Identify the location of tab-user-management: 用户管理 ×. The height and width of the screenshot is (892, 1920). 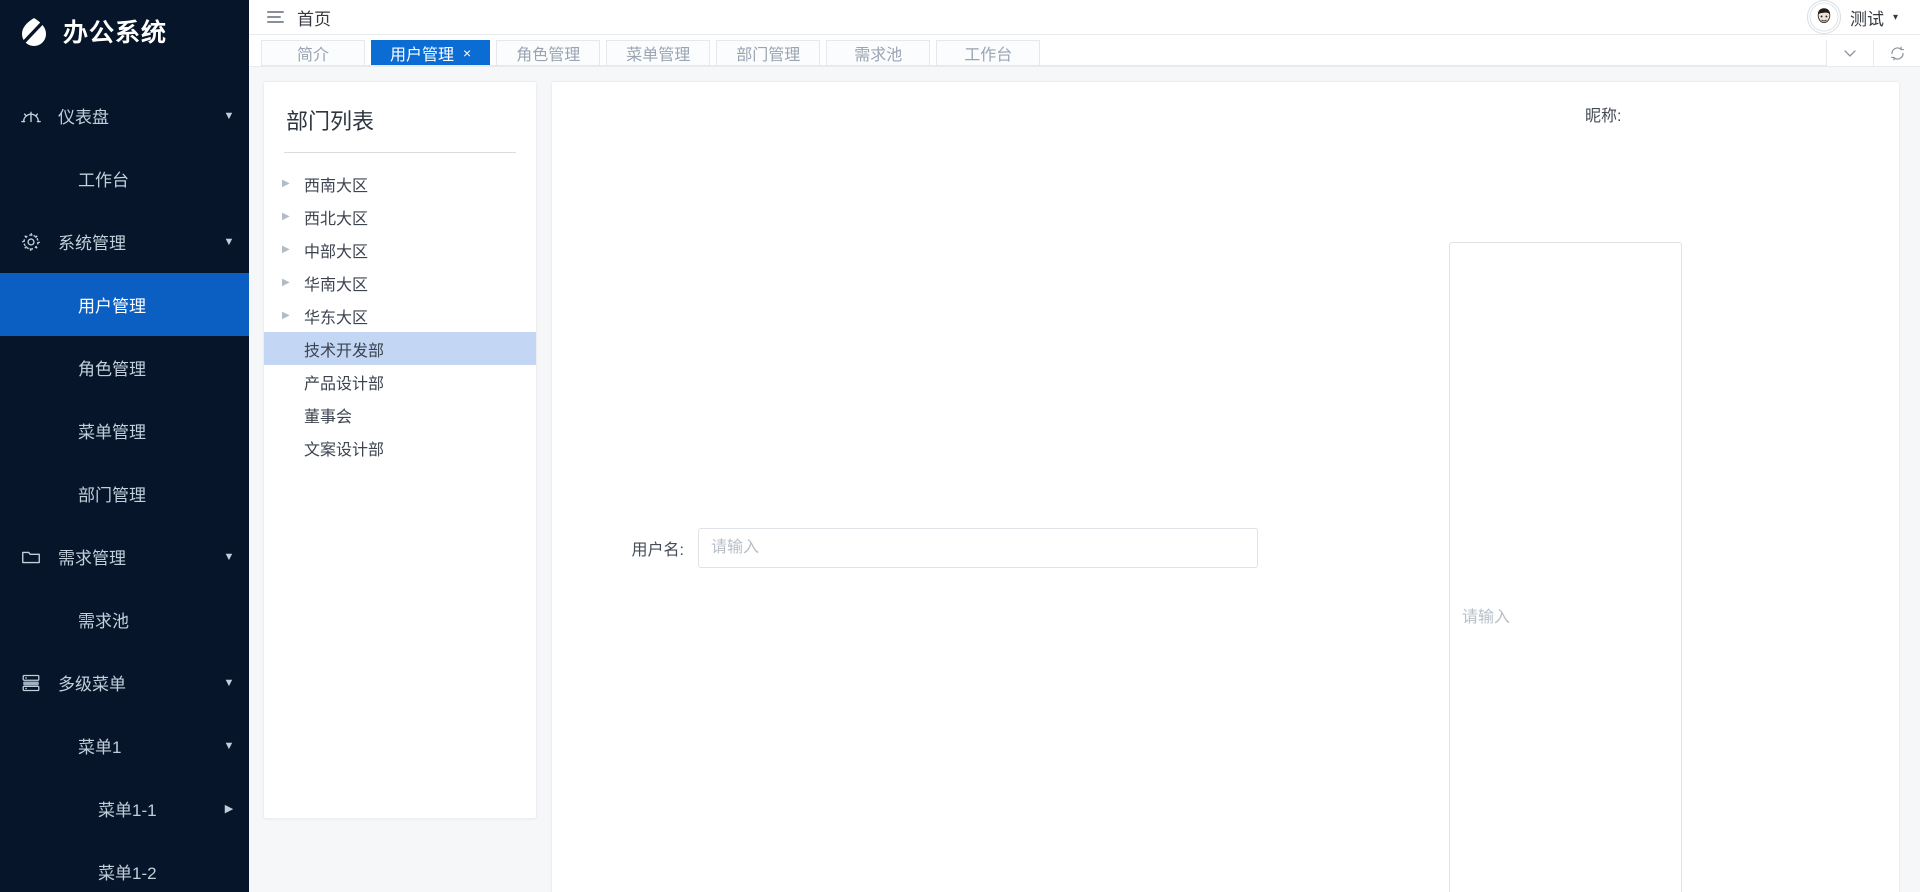
(431, 52).